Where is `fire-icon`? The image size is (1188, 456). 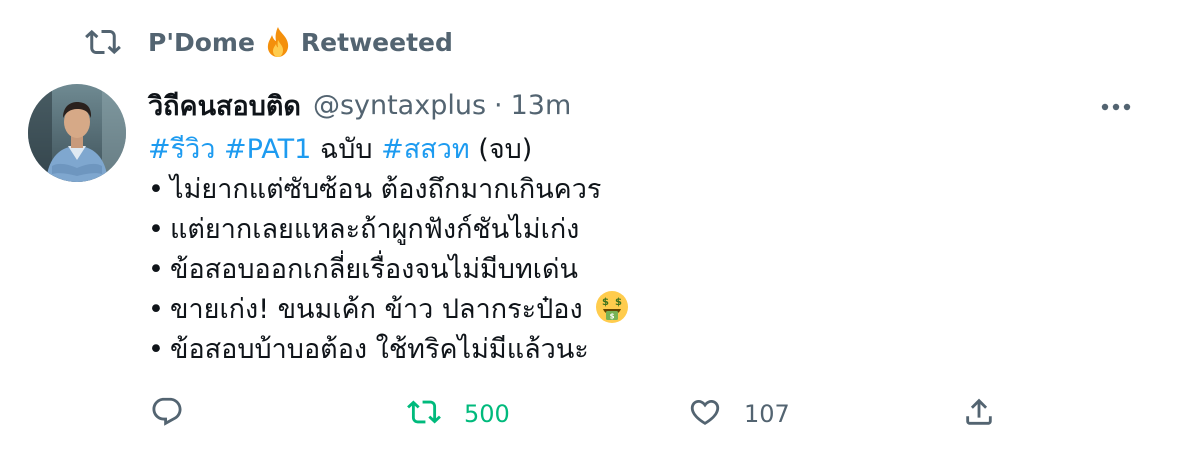
fire-icon is located at coordinates (278, 42).